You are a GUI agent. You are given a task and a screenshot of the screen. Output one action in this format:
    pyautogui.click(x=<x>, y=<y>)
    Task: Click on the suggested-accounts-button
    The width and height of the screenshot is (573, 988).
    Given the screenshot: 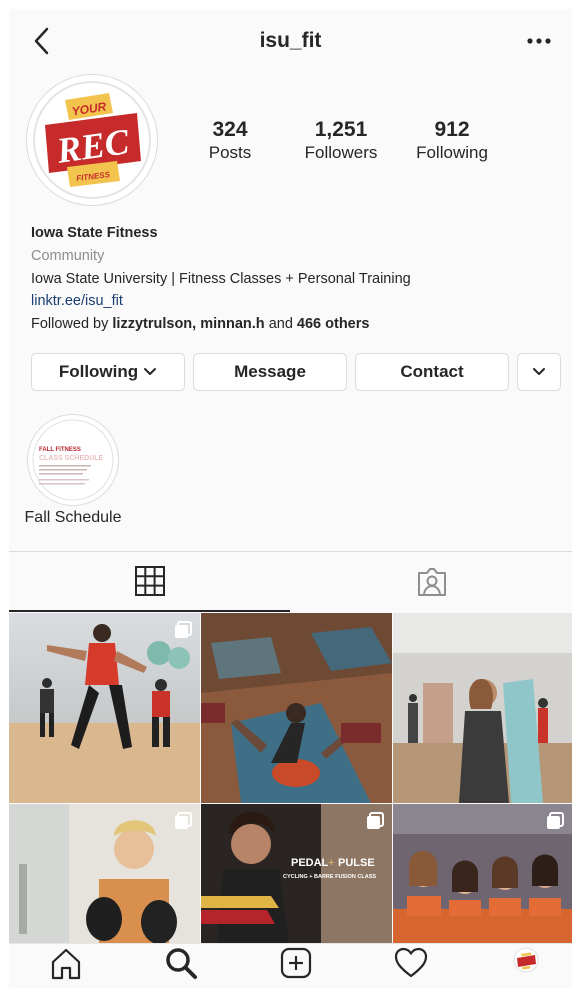 What is the action you would take?
    pyautogui.click(x=539, y=372)
    